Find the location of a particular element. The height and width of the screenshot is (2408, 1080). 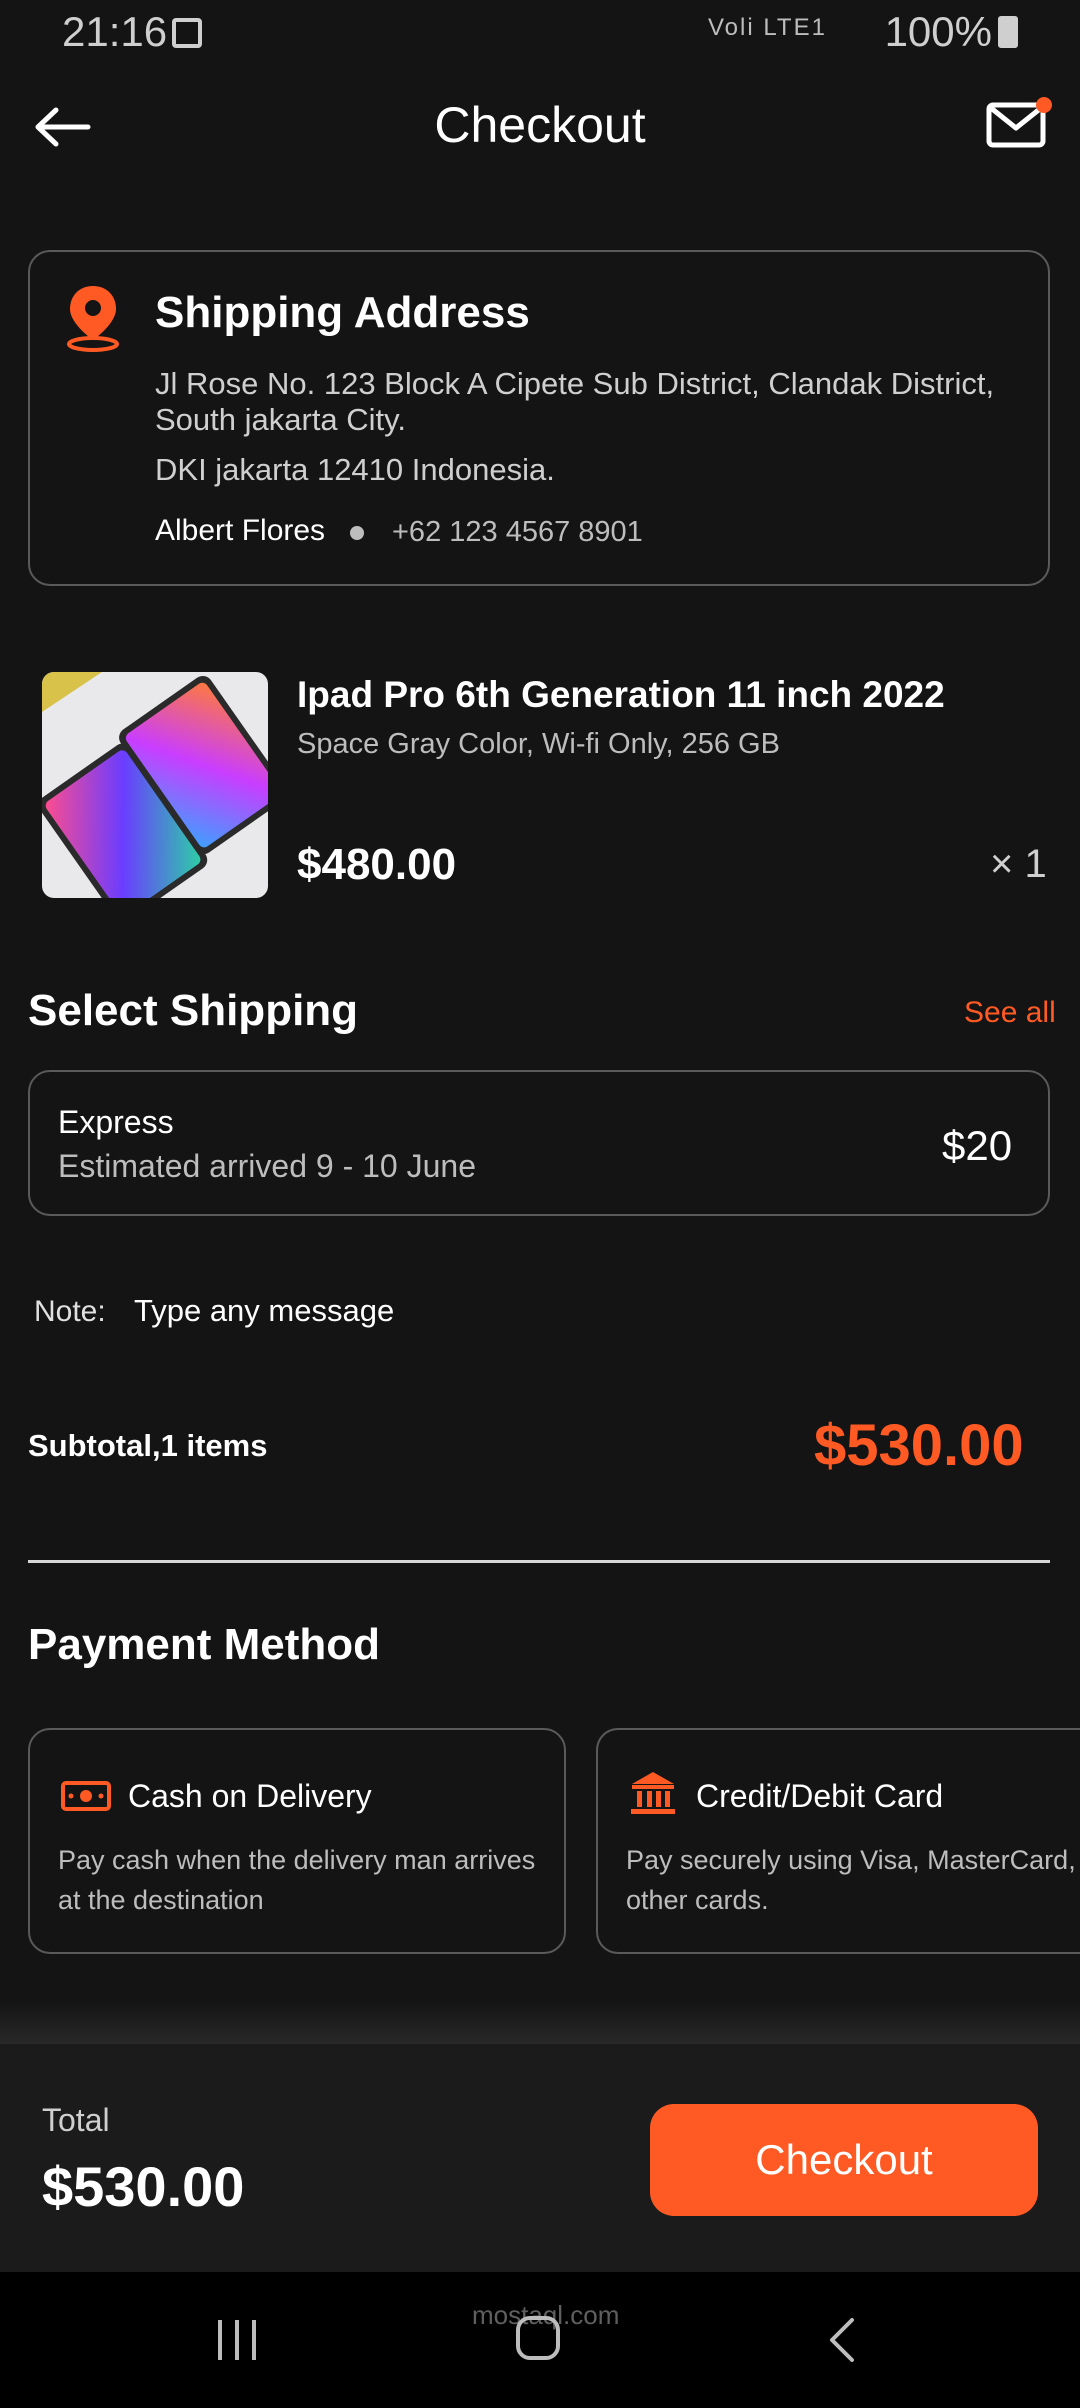

bottom-bar-shadow is located at coordinates (540, 2022).